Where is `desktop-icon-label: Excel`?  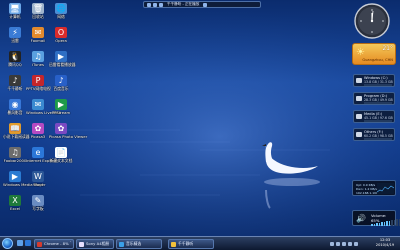
desktop-icon-label: Excel is located at coordinates (15, 208).